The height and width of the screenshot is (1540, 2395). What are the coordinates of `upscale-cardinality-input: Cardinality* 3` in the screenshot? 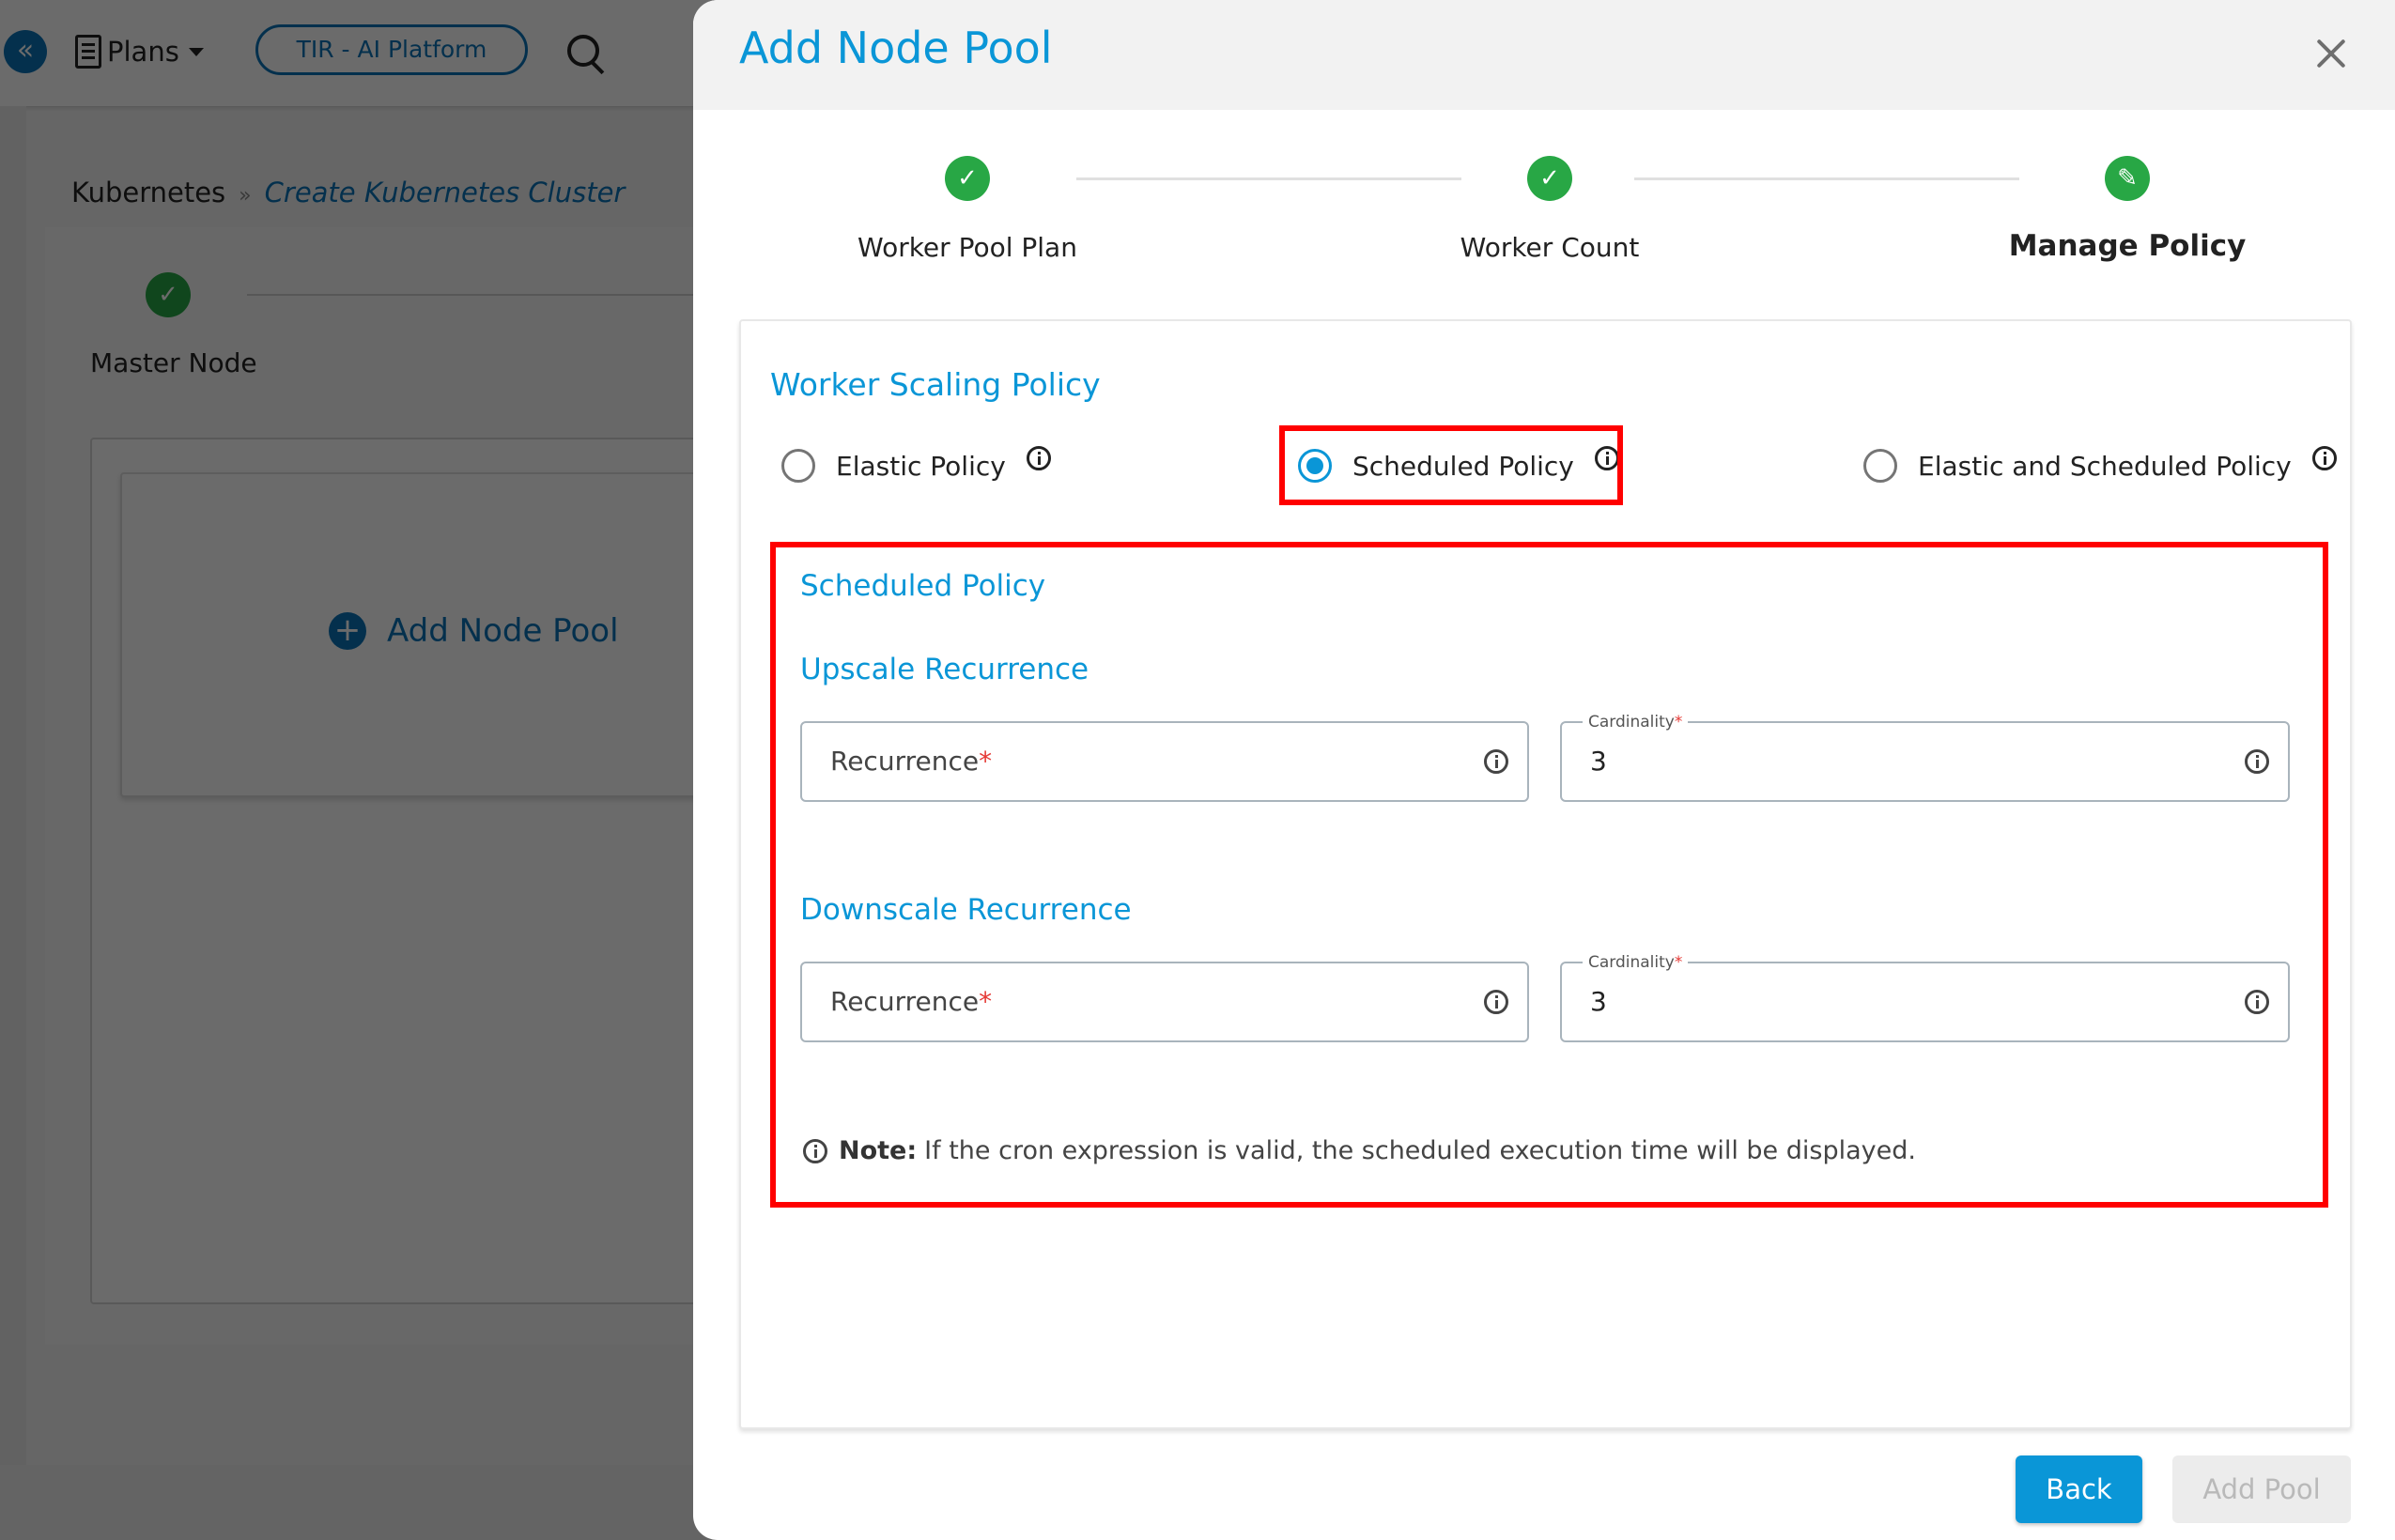 It's located at (1925, 757).